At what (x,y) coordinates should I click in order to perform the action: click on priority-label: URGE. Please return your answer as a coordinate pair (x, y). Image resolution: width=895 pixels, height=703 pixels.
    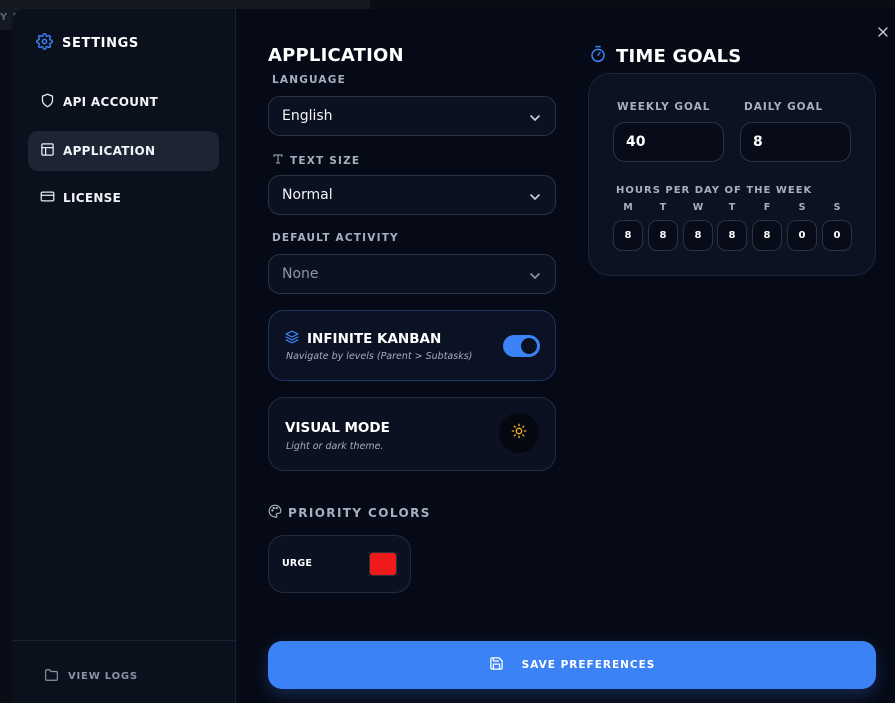
    Looking at the image, I should click on (297, 563).